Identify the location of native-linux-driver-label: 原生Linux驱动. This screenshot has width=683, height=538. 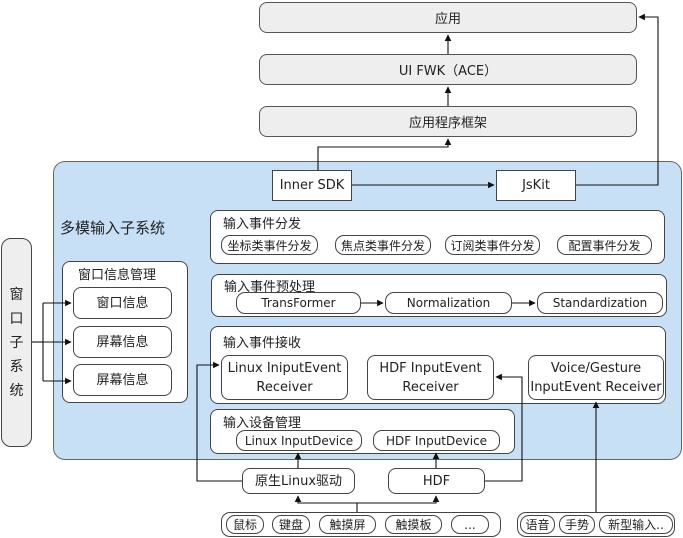
(298, 481).